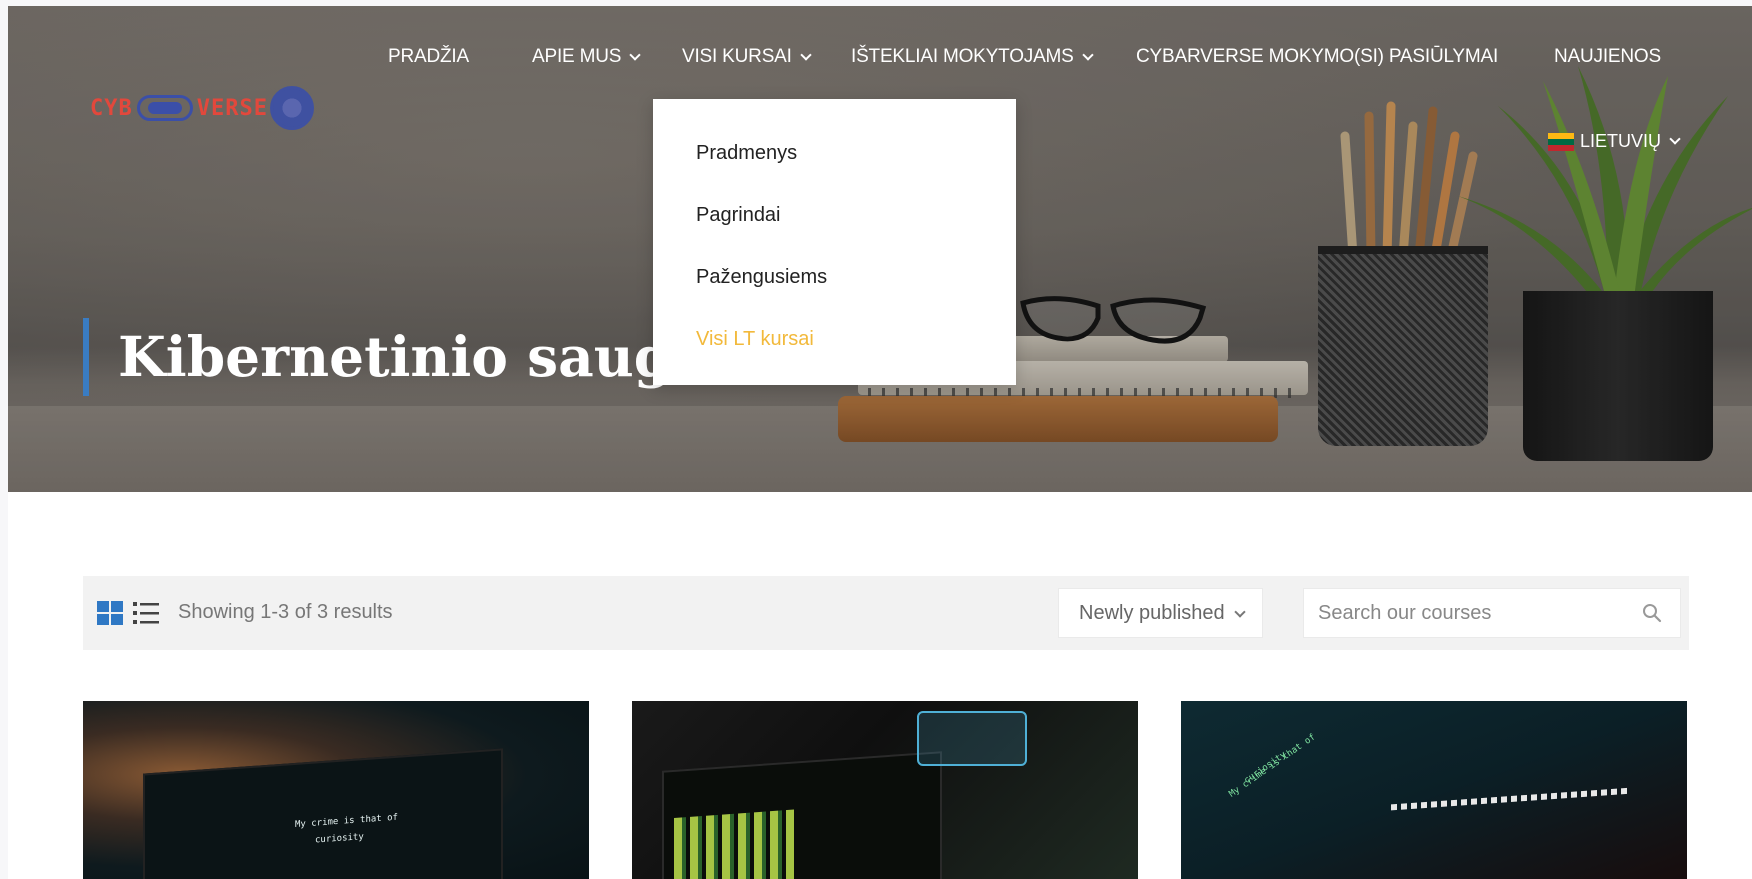 This screenshot has width=1752, height=879. I want to click on logo-text-left: CYB, so click(111, 108).